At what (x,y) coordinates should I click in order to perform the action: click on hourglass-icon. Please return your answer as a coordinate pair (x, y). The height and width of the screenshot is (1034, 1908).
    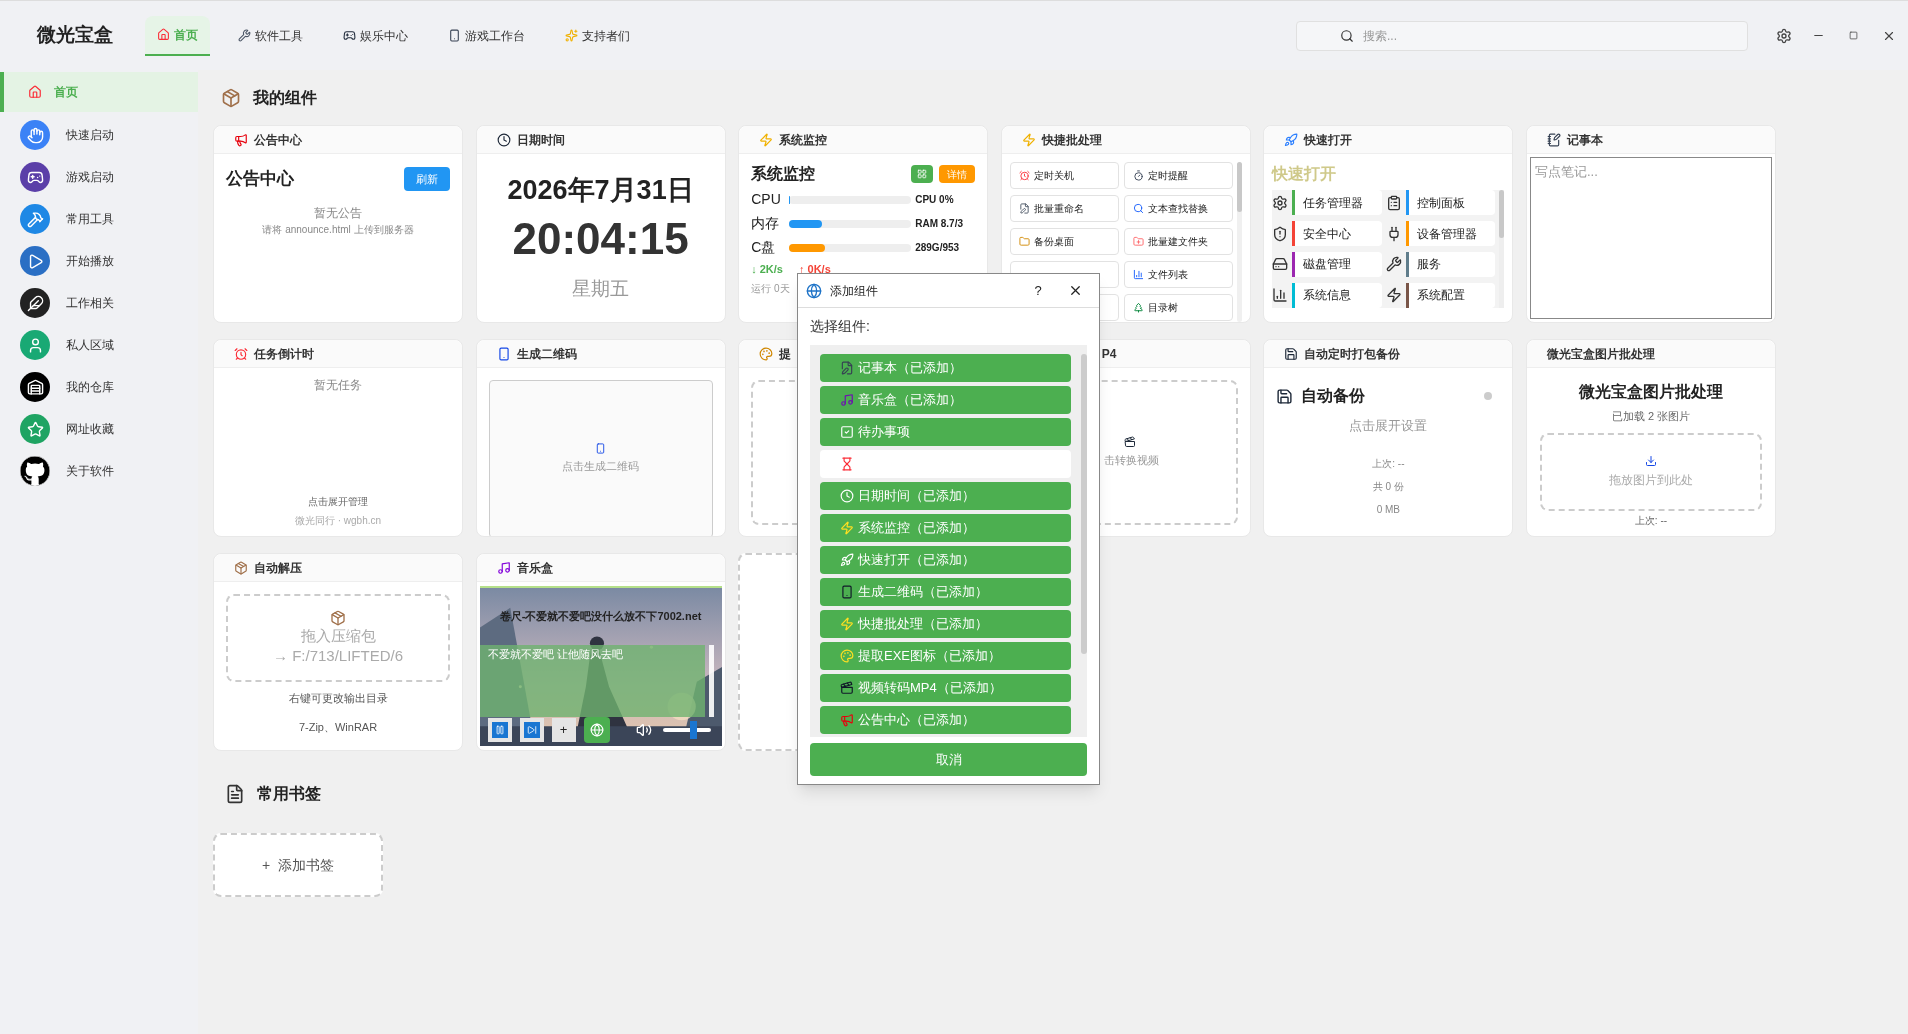
    Looking at the image, I should click on (847, 464).